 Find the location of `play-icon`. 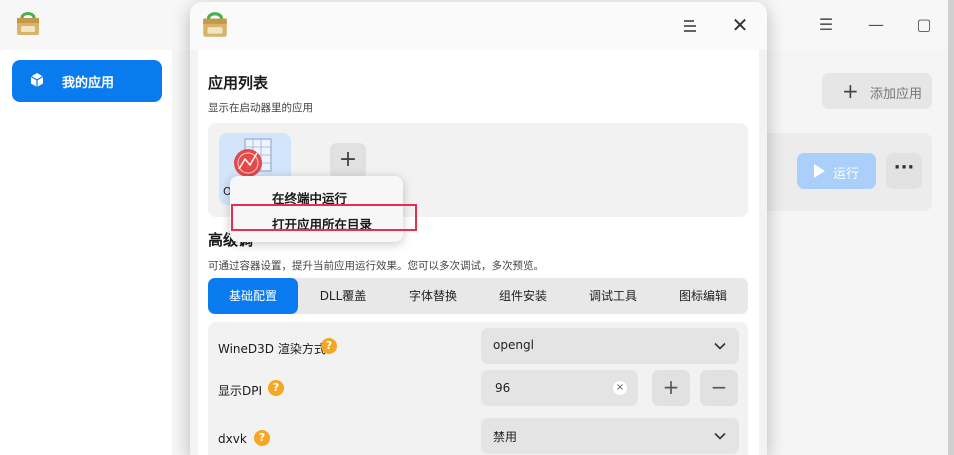

play-icon is located at coordinates (819, 171).